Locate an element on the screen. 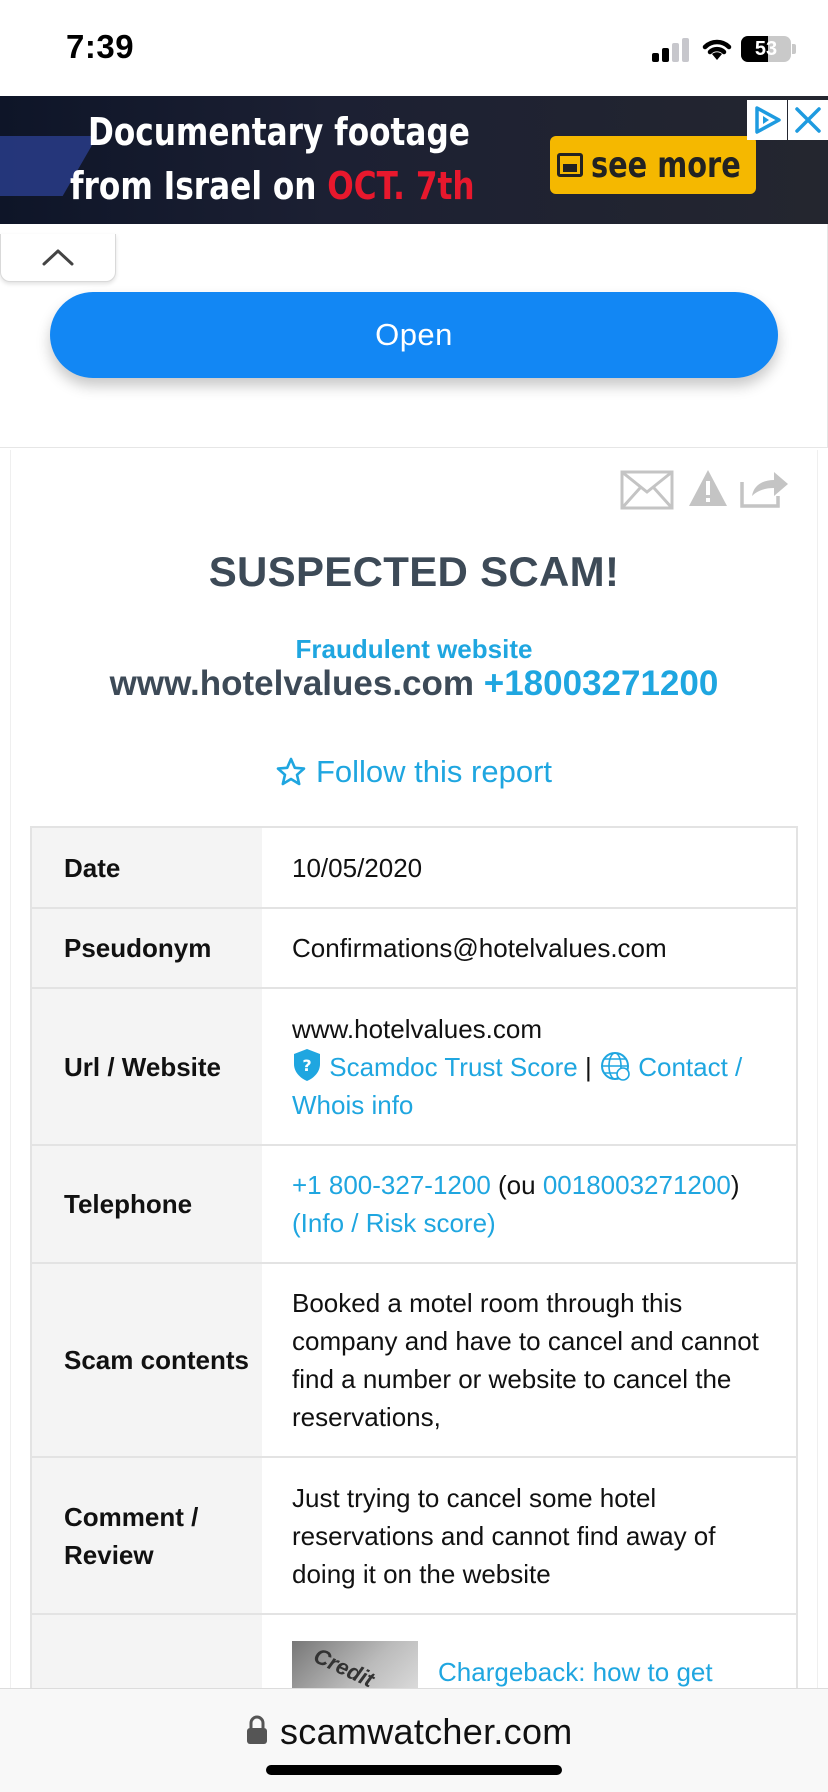 This screenshot has height=1792, width=828. browser-address-bar: scamwatcher.com is located at coordinates (414, 1740).